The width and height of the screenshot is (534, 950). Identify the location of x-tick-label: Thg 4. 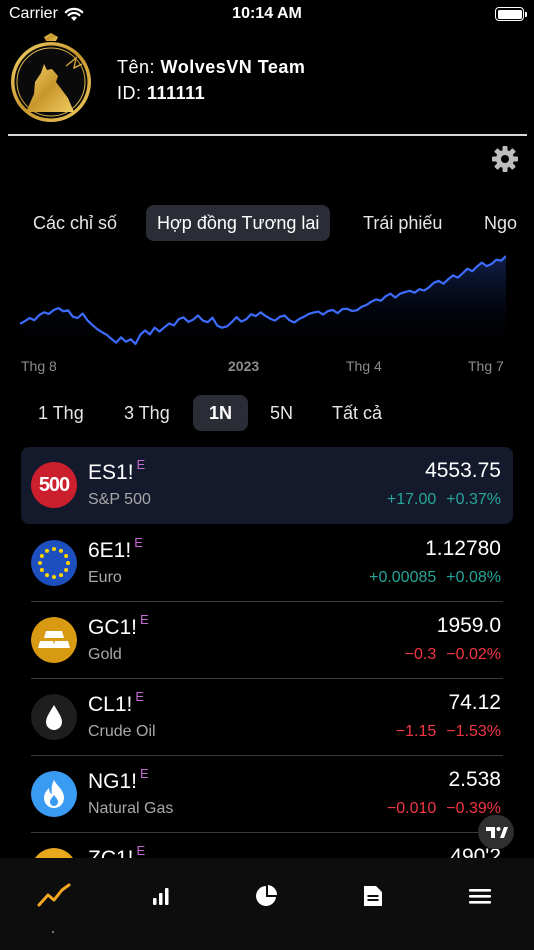
(364, 366).